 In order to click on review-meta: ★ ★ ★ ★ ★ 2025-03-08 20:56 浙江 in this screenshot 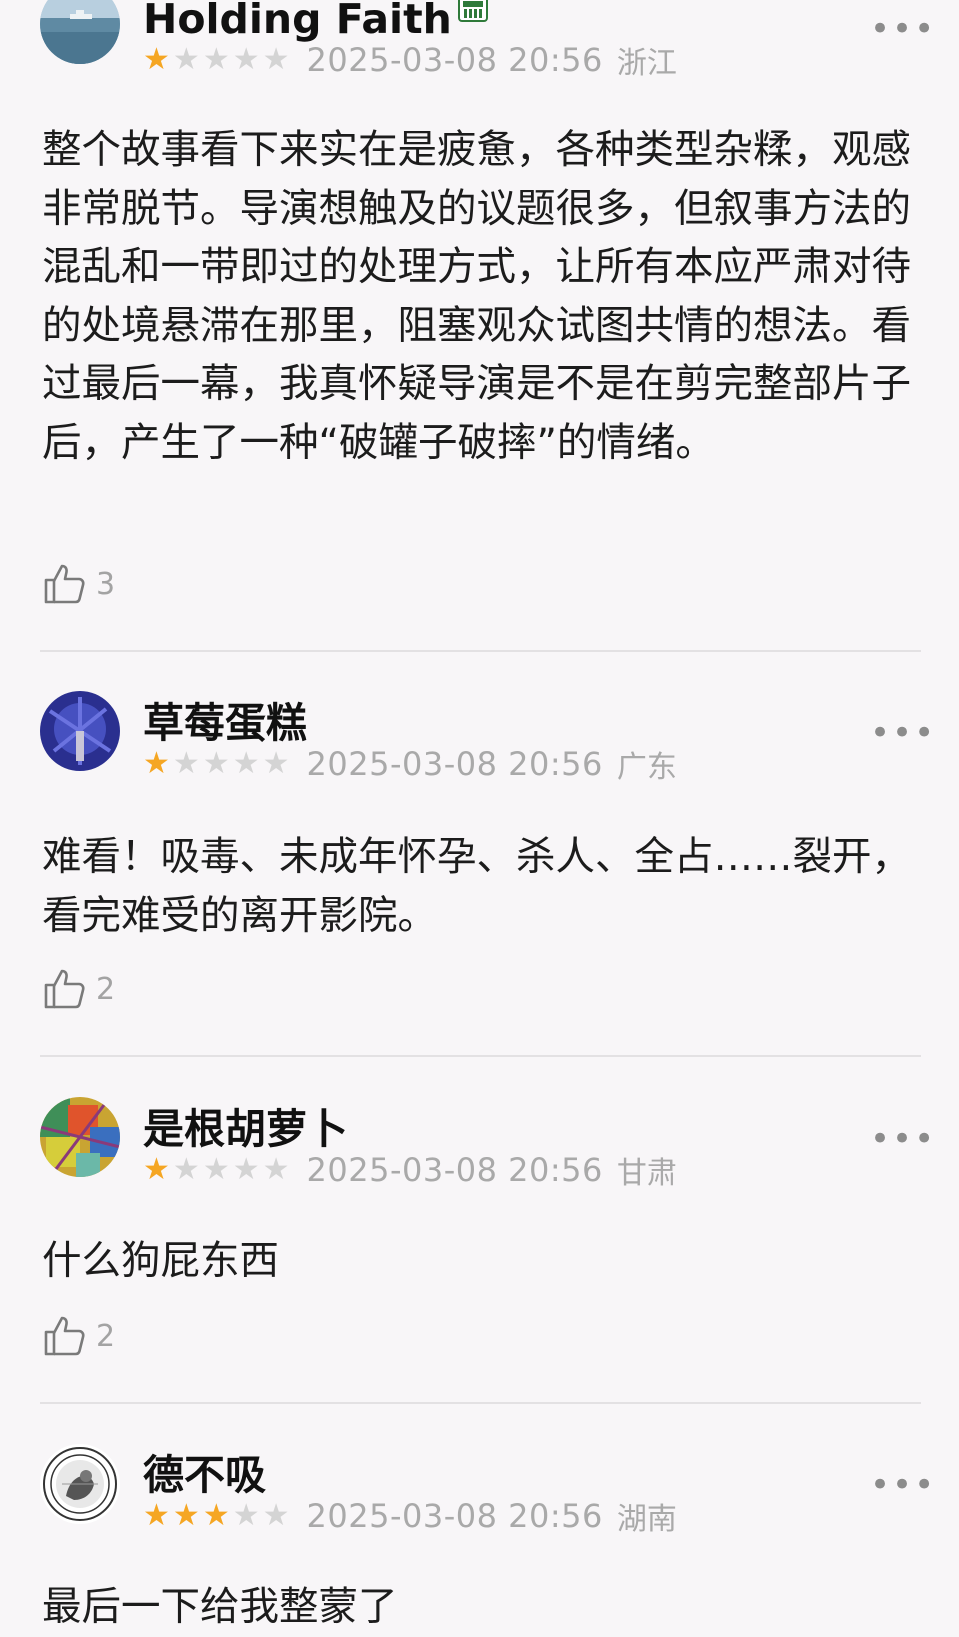, I will do `click(410, 61)`.